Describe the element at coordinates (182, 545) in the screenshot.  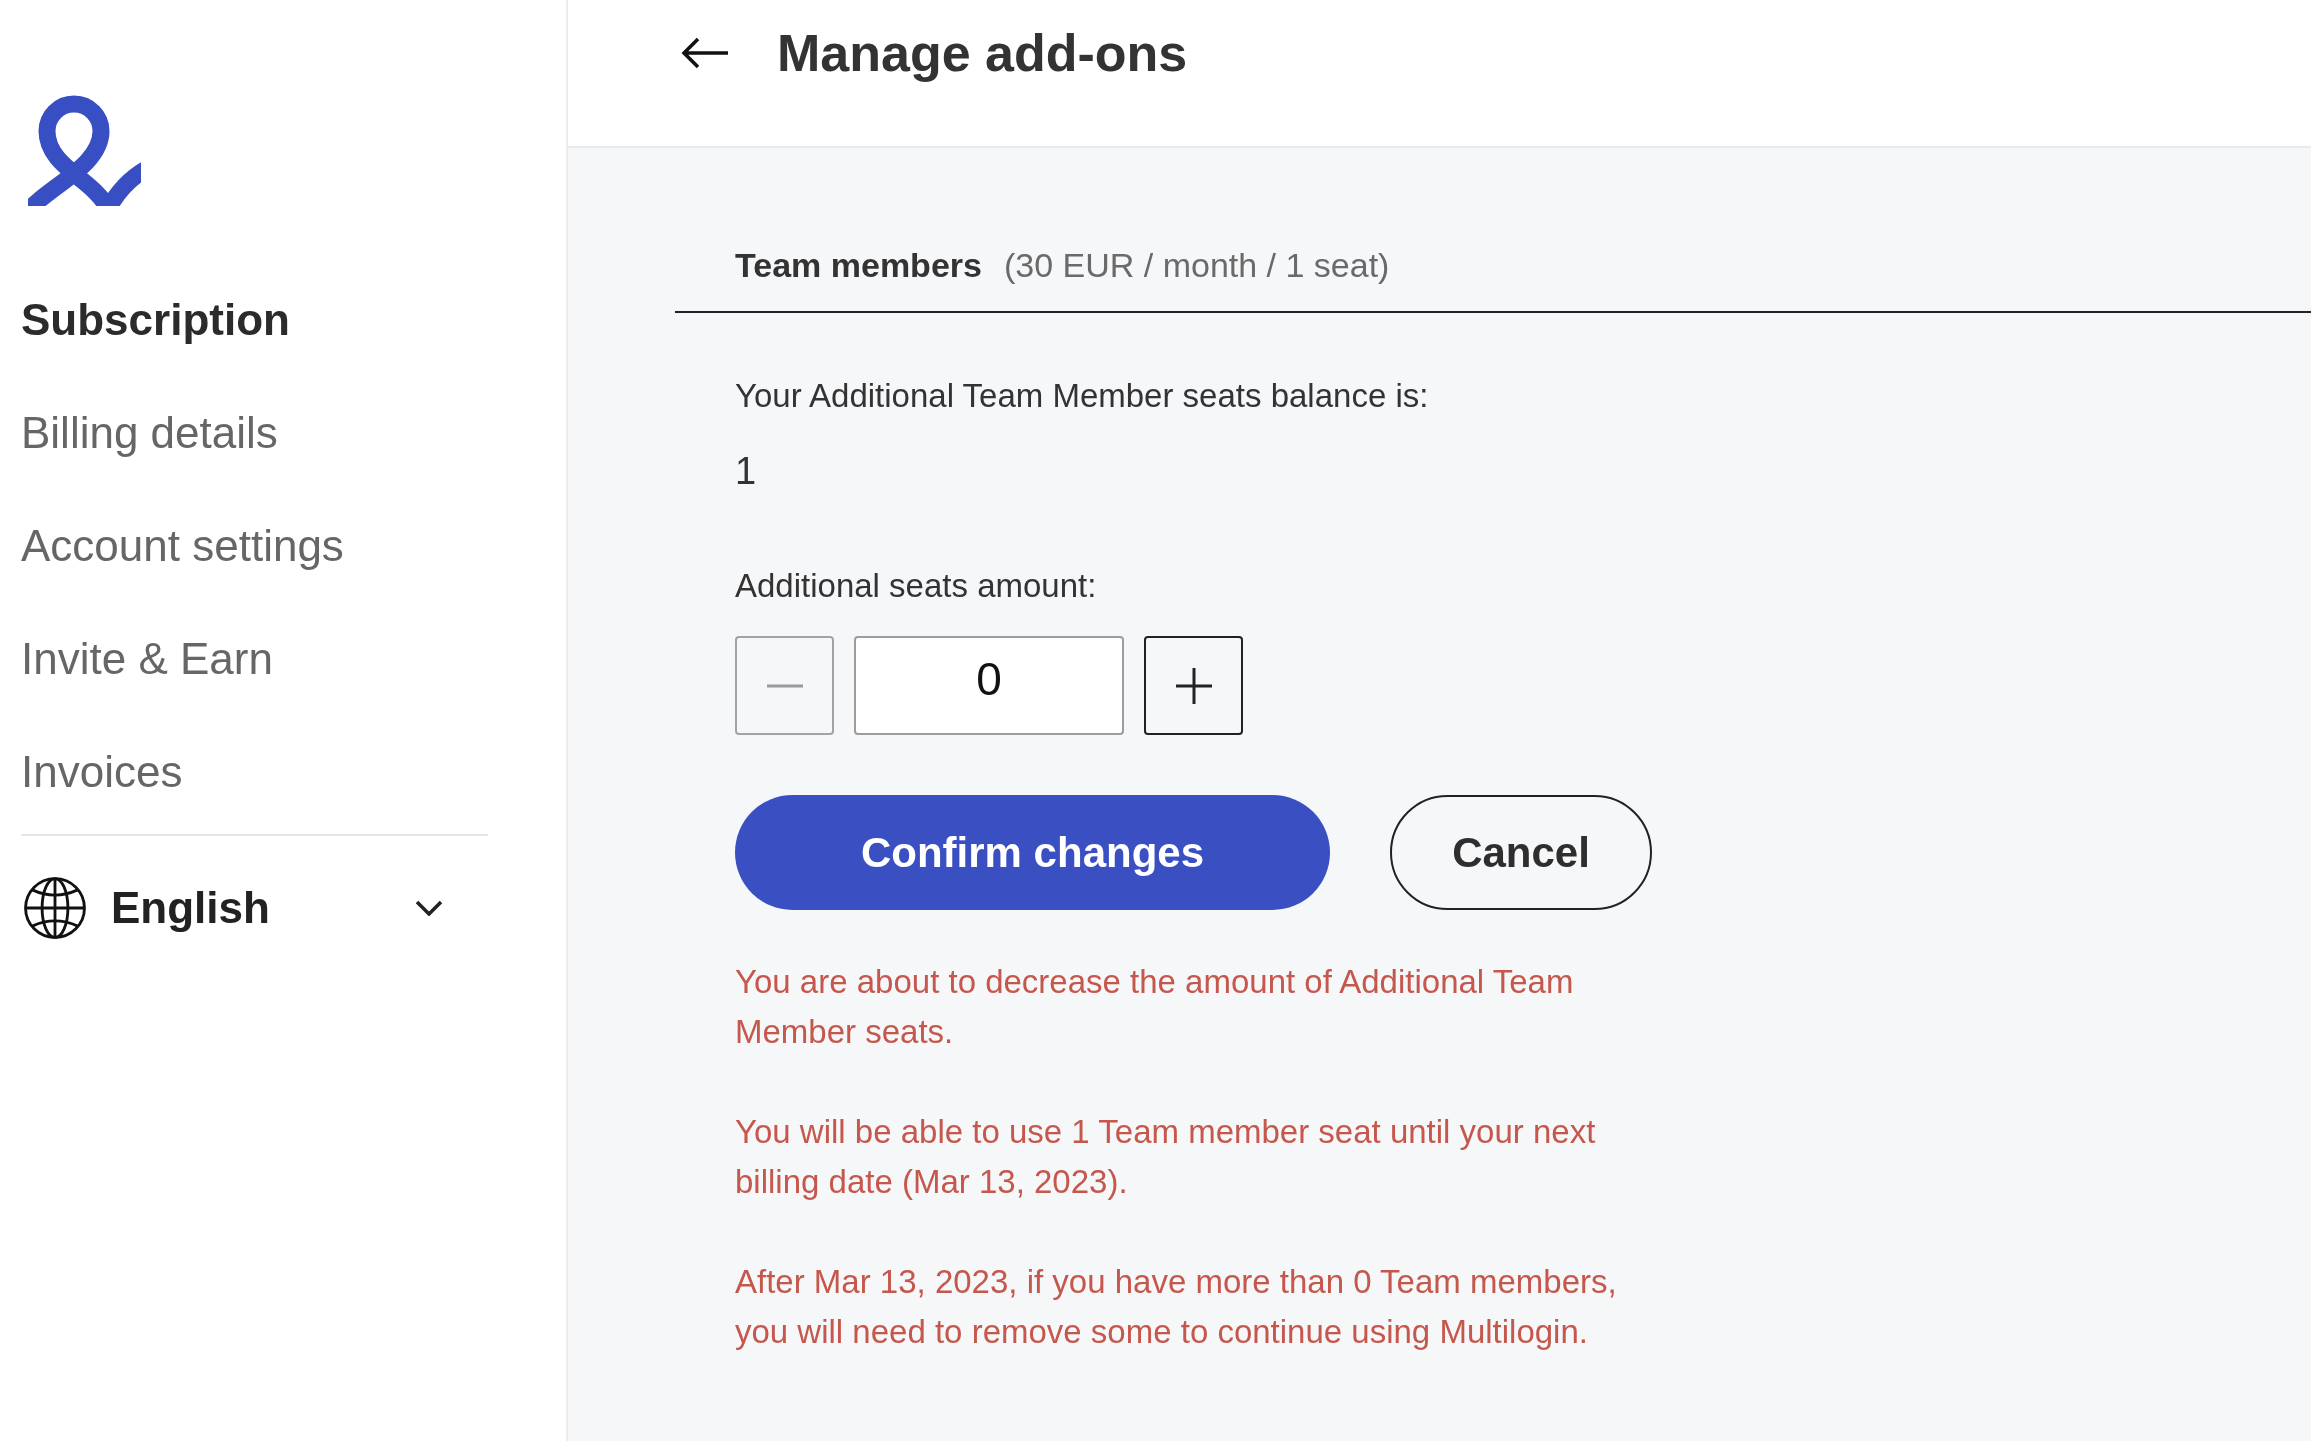
I see `sidebar-link: Account settings` at that location.